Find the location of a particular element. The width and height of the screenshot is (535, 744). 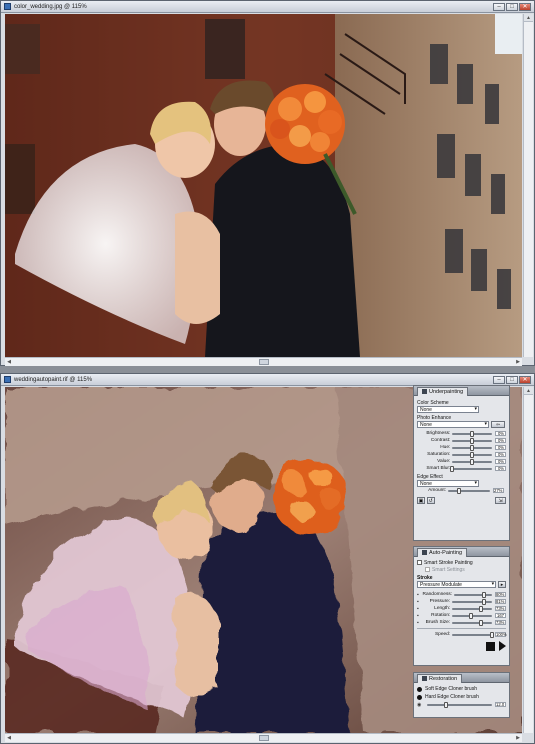

amount-slider is located at coordinates (469, 490).